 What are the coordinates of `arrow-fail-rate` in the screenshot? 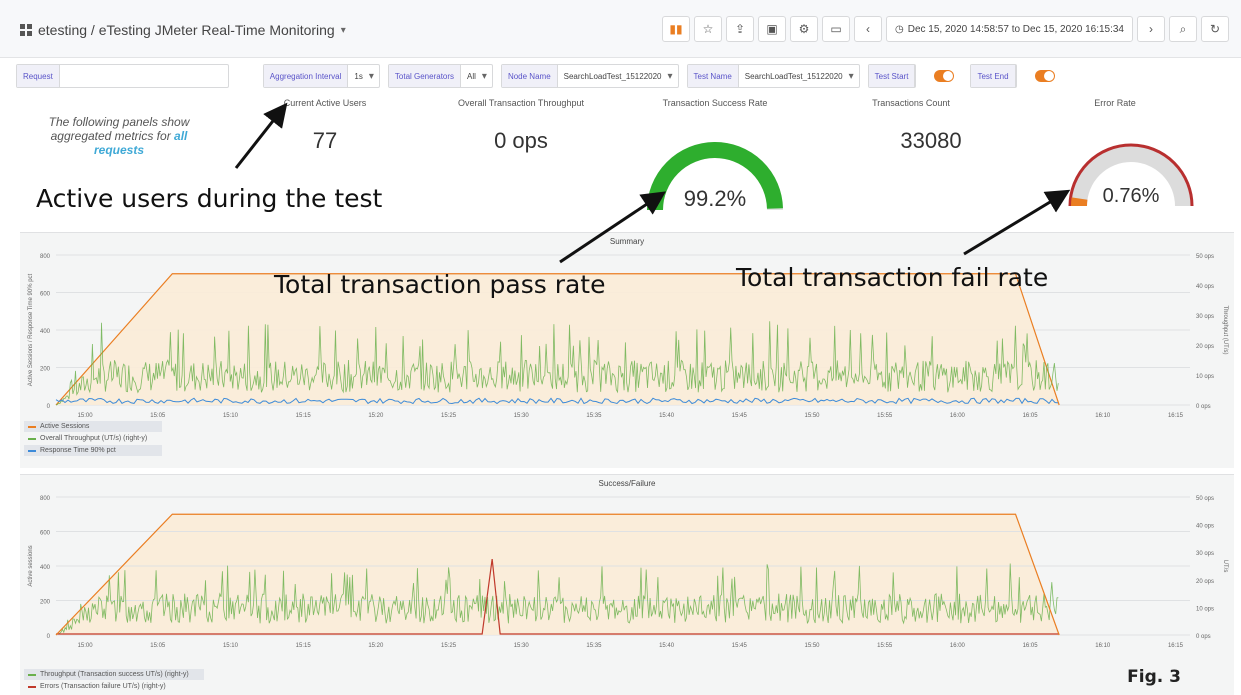 It's located at (1017, 222).